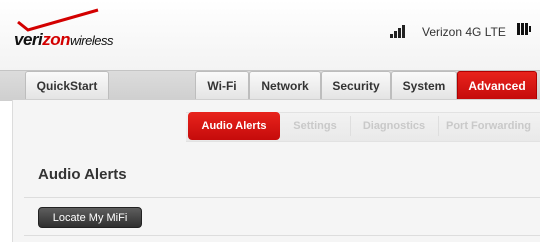  Describe the element at coordinates (497, 85) in the screenshot. I see `tab-advanced: Advanced` at that location.